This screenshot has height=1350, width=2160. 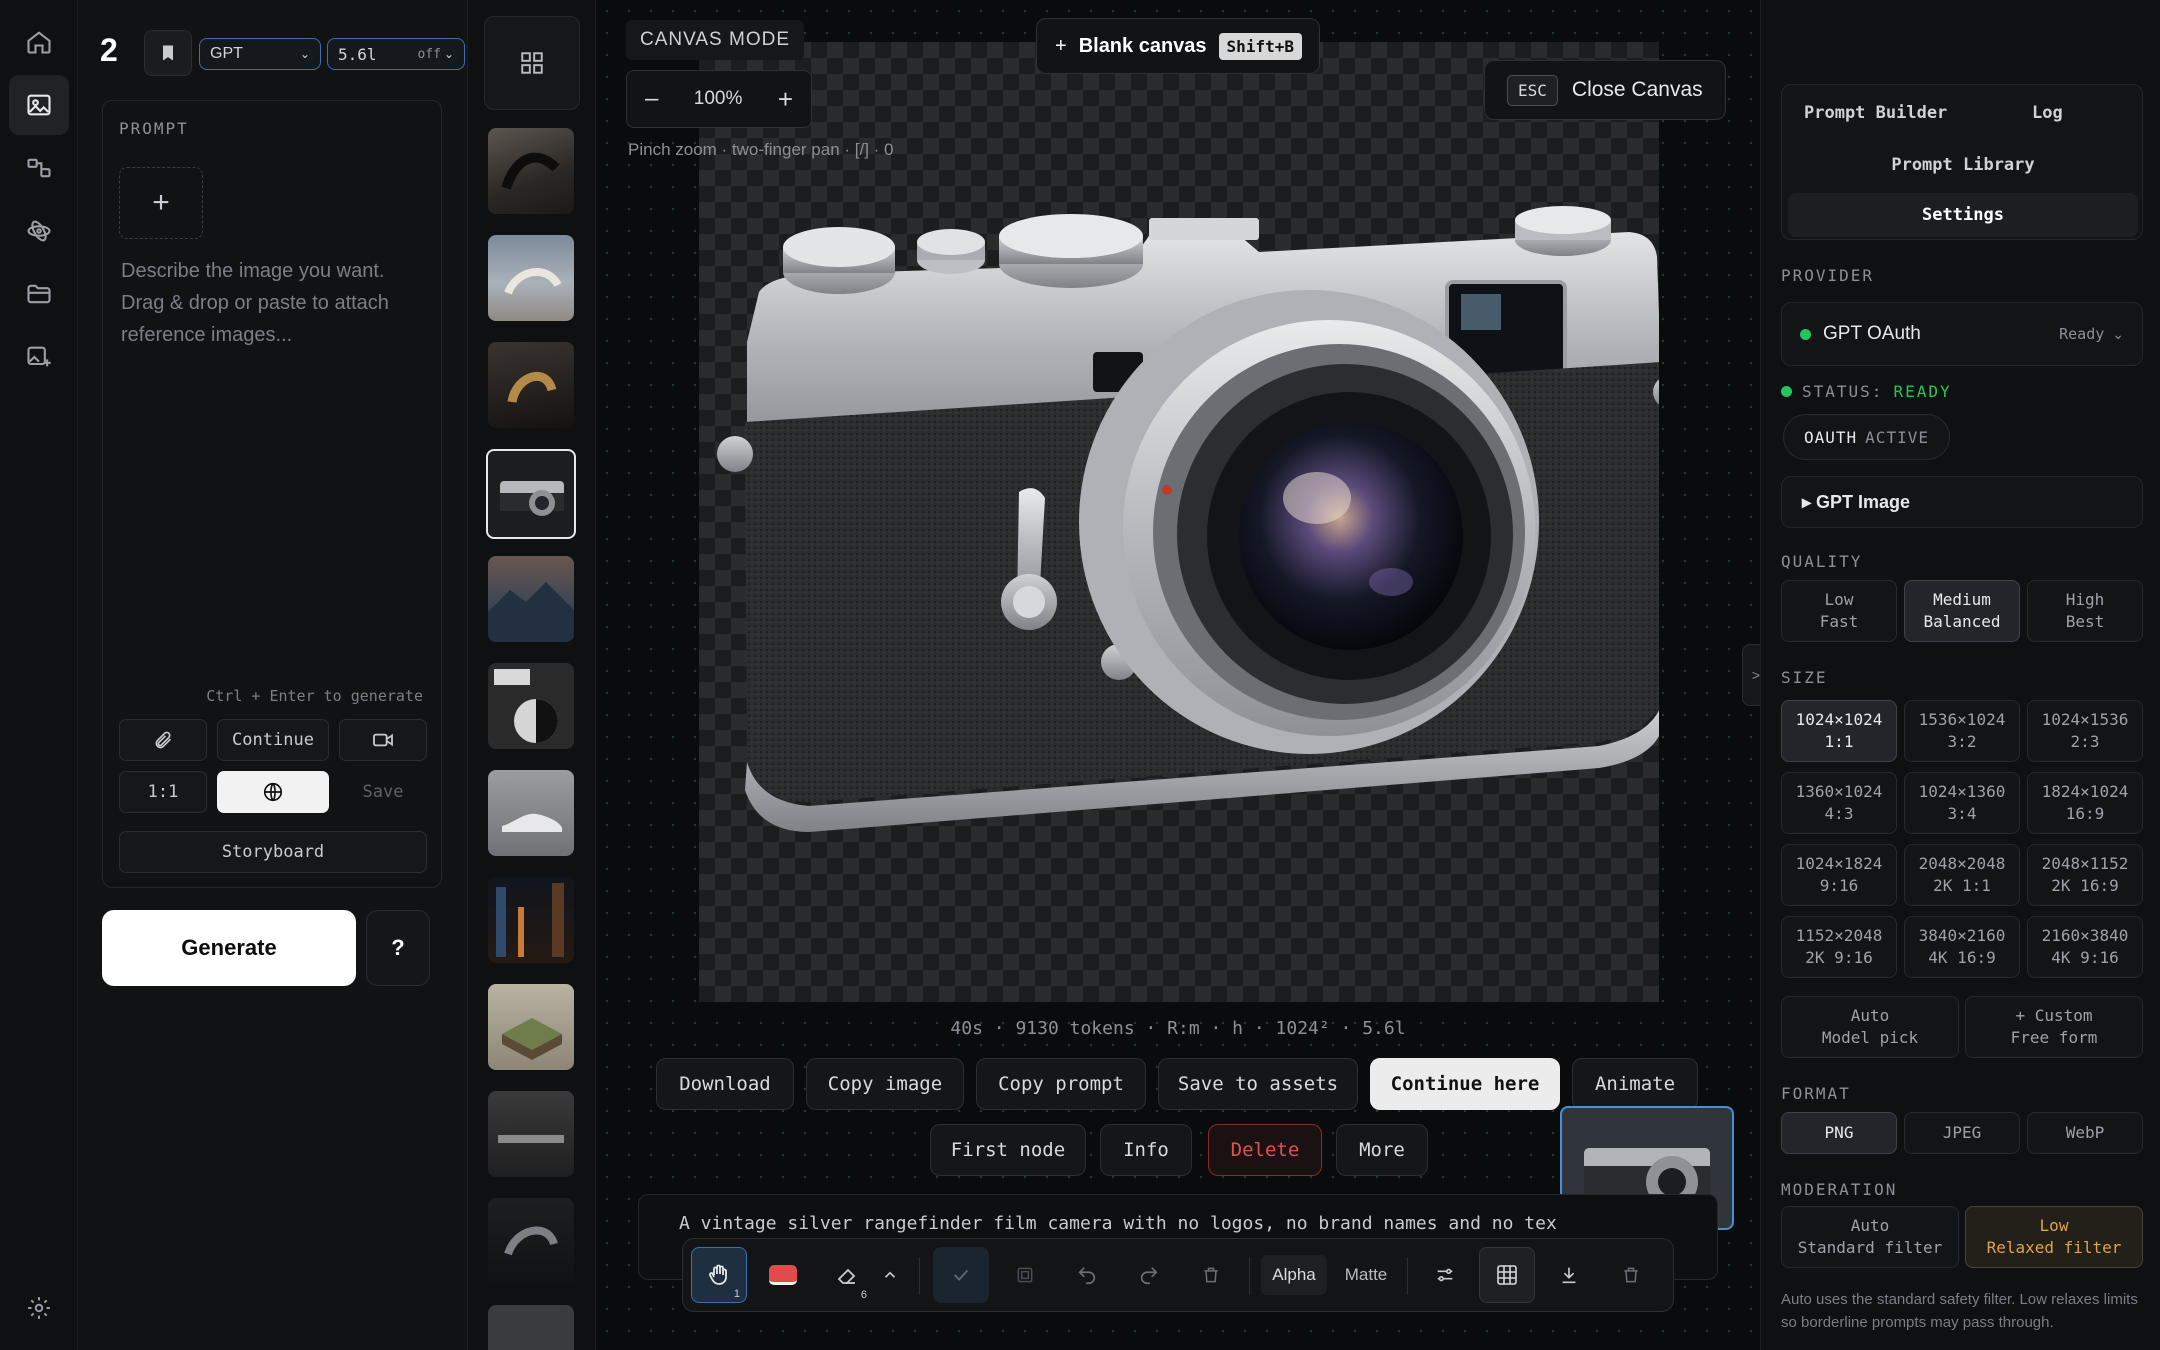 What do you see at coordinates (273, 852) in the screenshot?
I see `storyboard-button: Storyboard` at bounding box center [273, 852].